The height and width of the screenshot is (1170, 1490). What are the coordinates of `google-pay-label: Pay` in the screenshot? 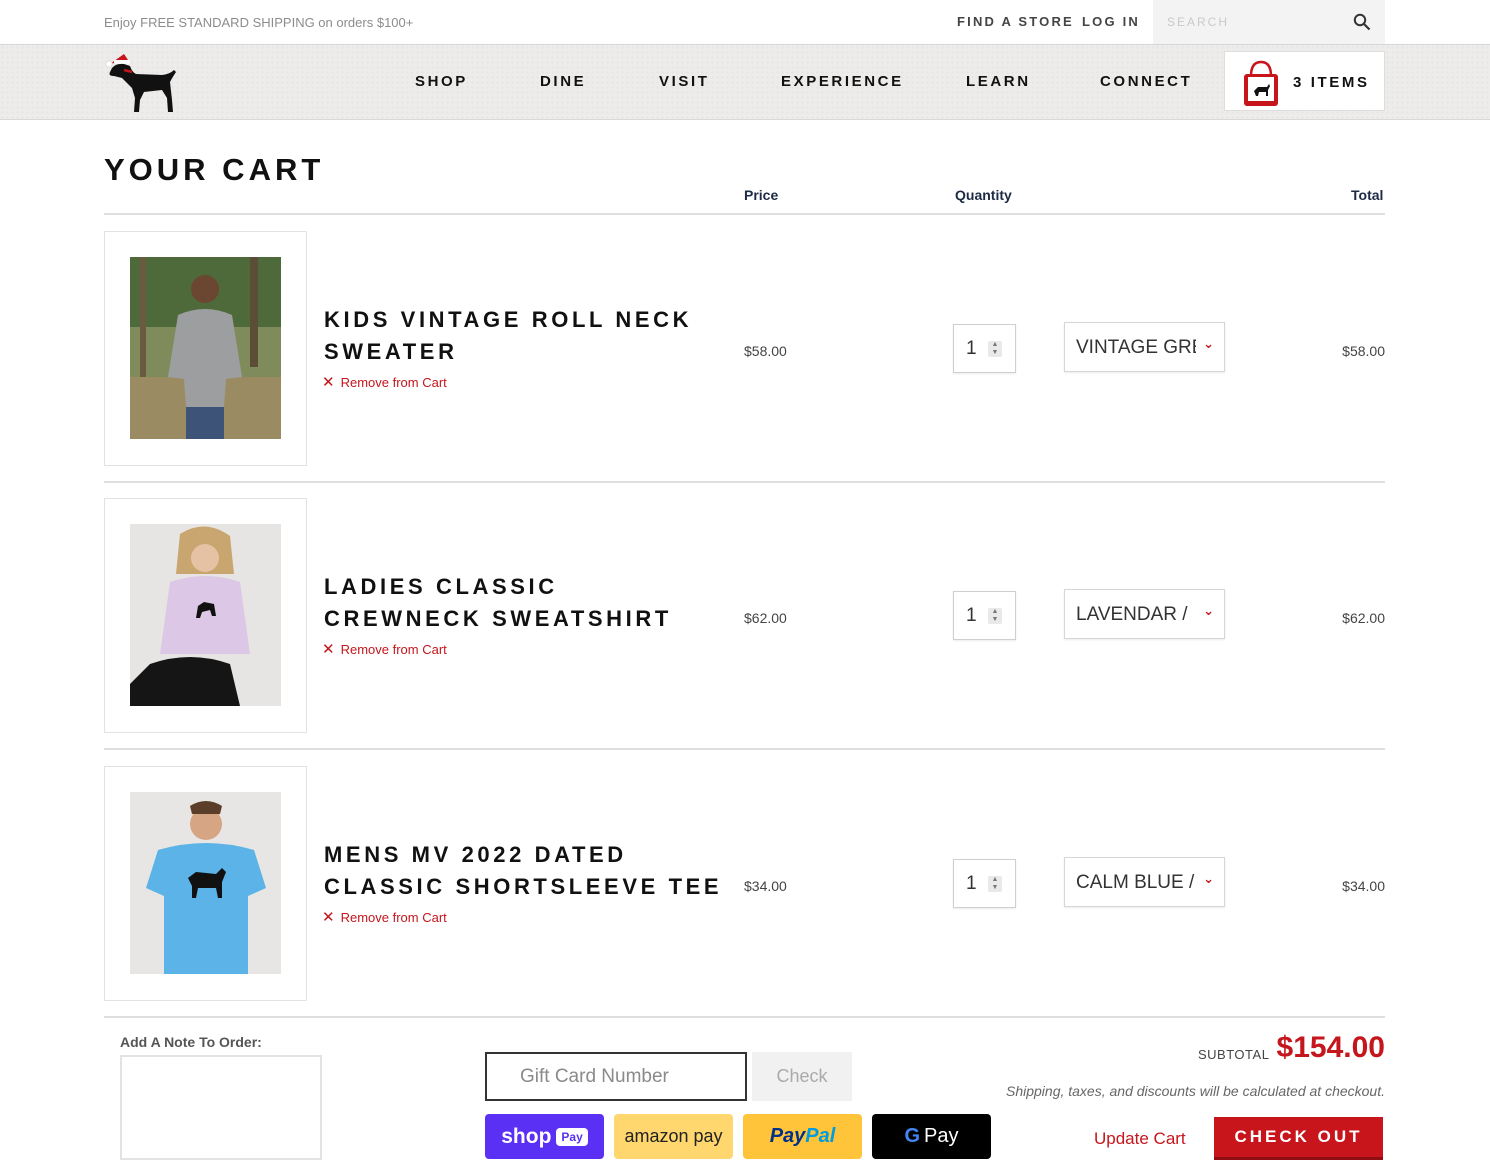 It's located at (941, 1136).